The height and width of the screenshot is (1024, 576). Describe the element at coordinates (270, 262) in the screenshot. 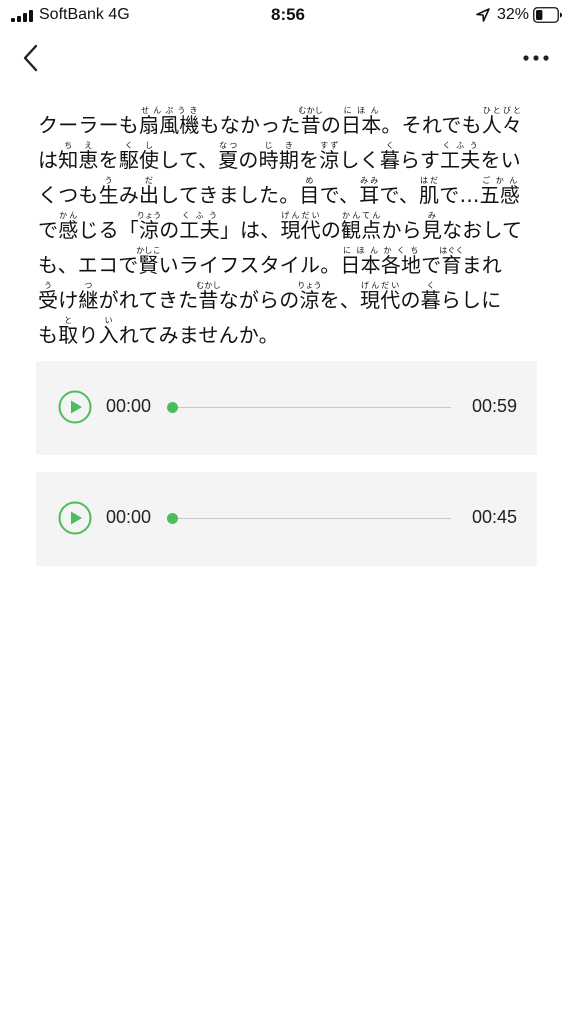

I see `article-line: も、エコで賢かしこいライフスタイル。日本にほん各地かくちで育はぐくまれ` at that location.